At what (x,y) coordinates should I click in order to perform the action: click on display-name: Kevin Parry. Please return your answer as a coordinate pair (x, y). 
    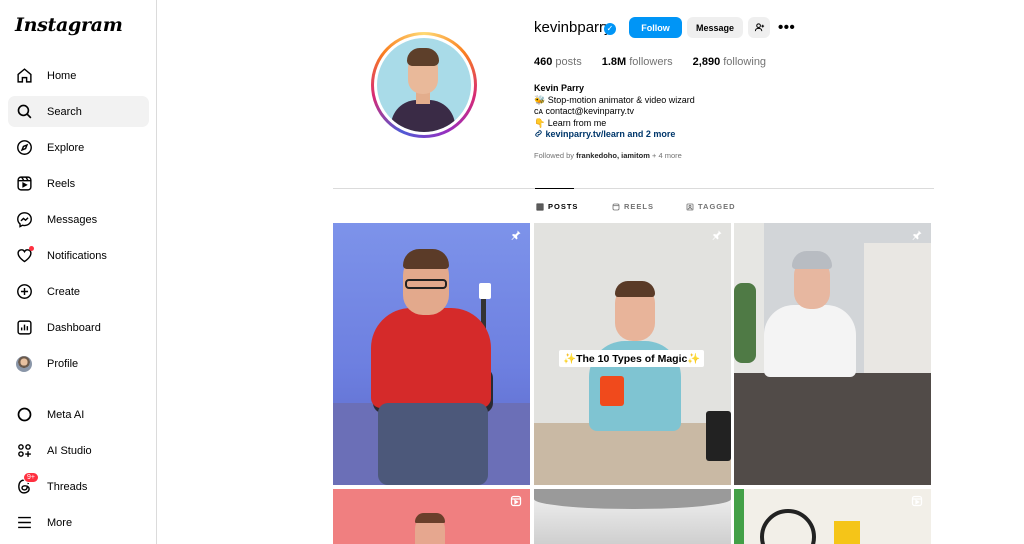
    Looking at the image, I should click on (559, 88).